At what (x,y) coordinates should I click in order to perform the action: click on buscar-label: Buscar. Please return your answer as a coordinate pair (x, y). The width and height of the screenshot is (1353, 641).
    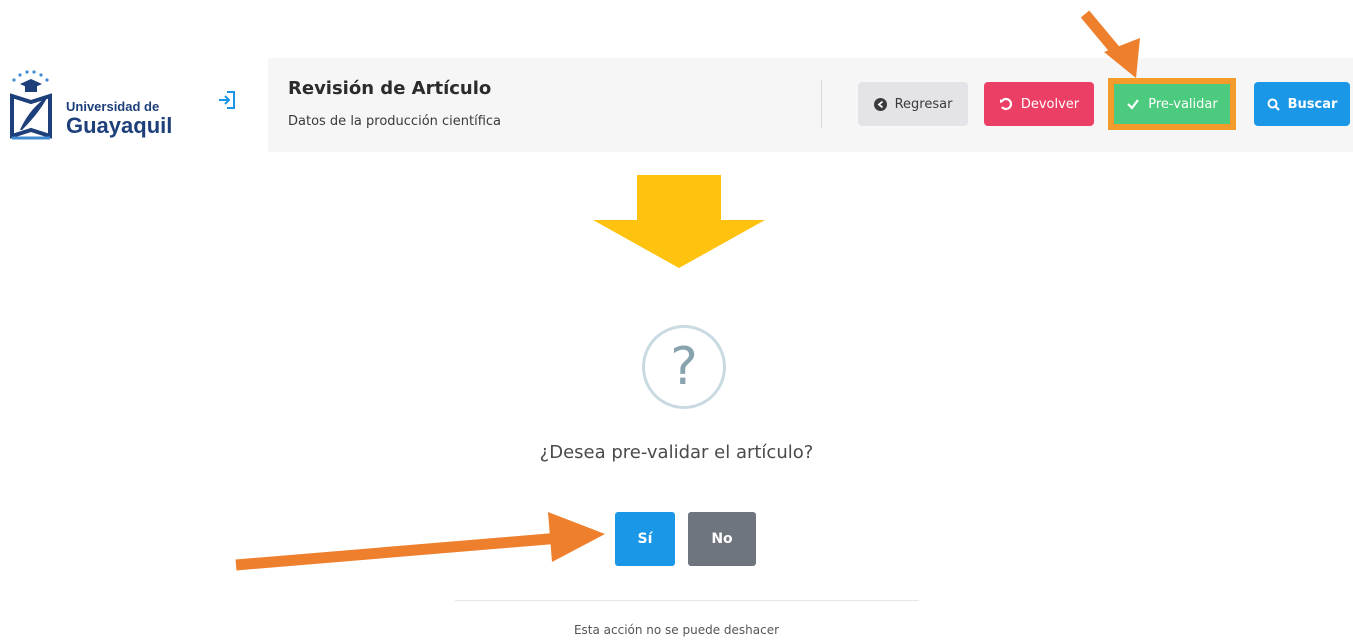
    Looking at the image, I should click on (1312, 104).